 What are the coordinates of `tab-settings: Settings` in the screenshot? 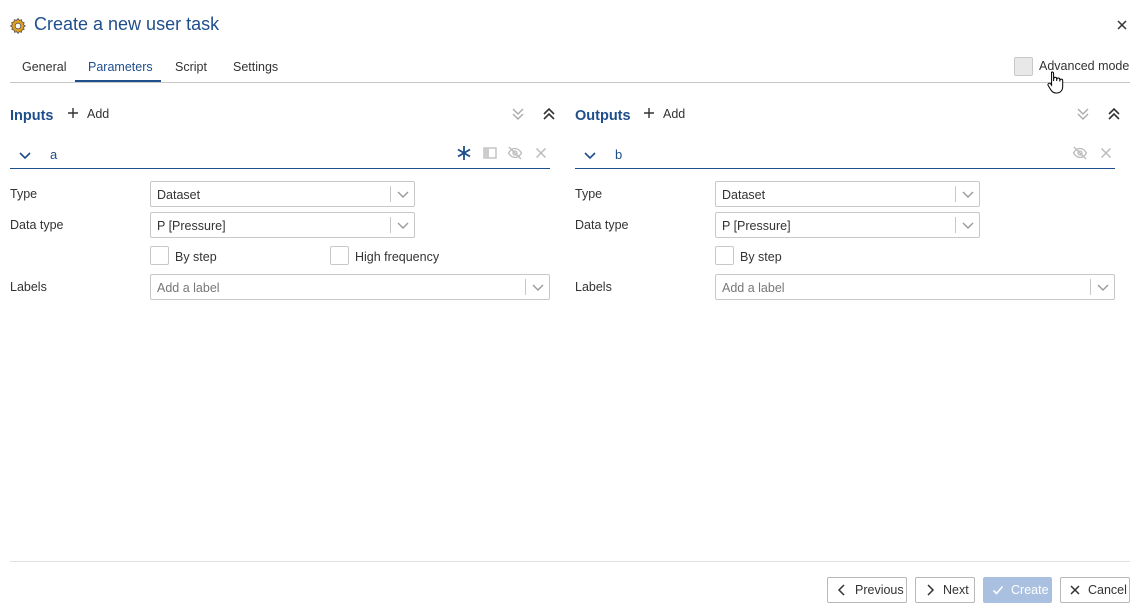 It's located at (255, 67).